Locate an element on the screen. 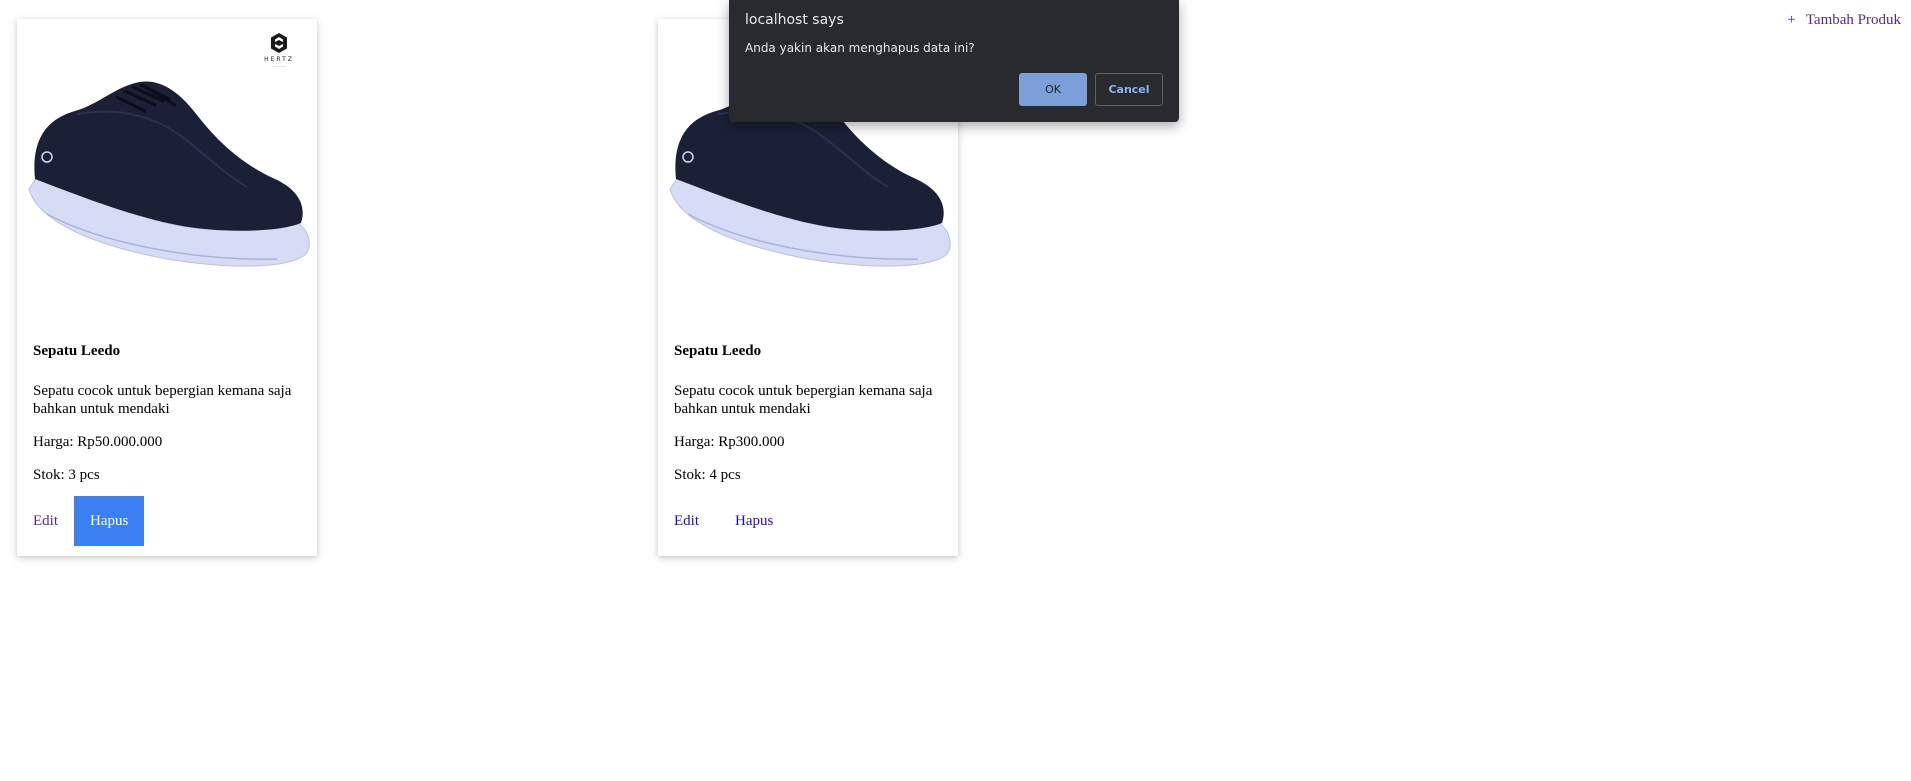 Image resolution: width=1911 pixels, height=781 pixels. add-product-link: + Tambah Produk is located at coordinates (1844, 20).